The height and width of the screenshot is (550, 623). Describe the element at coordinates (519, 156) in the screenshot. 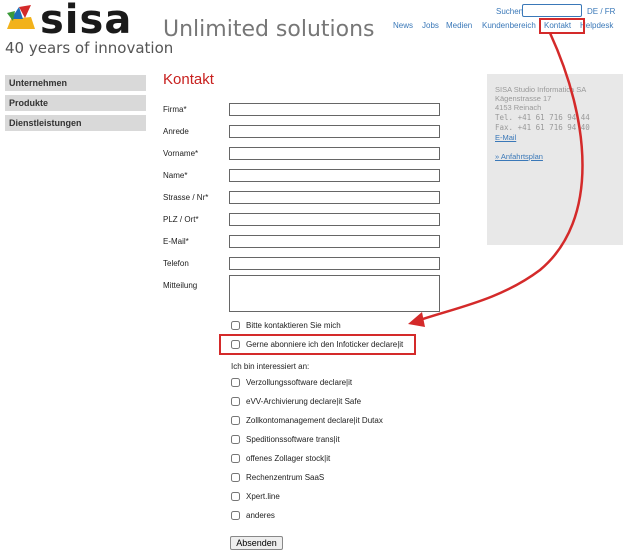

I see `directions-link: » Anfahrtsplan` at that location.